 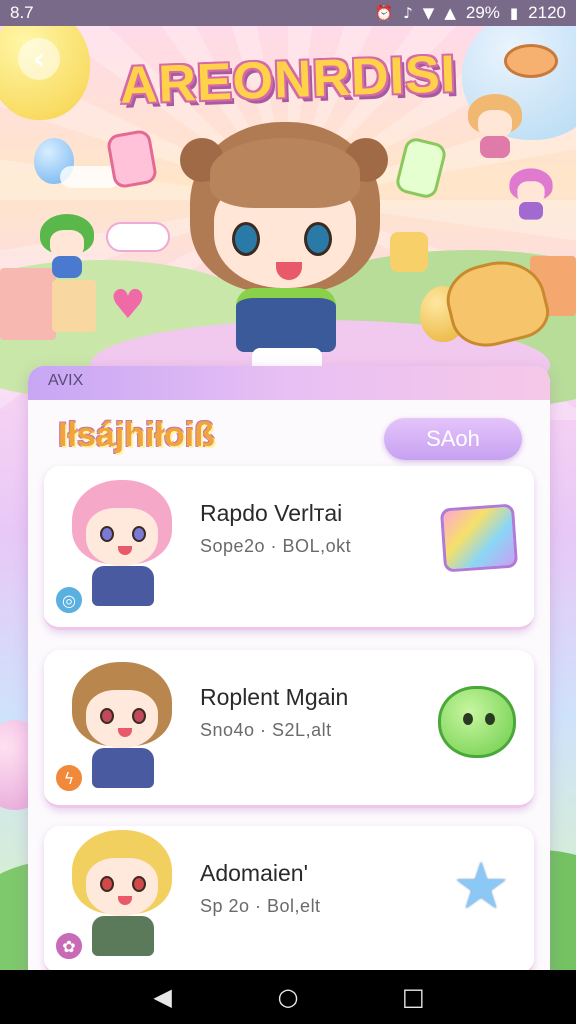 I want to click on blonde-character, so click(x=495, y=126).